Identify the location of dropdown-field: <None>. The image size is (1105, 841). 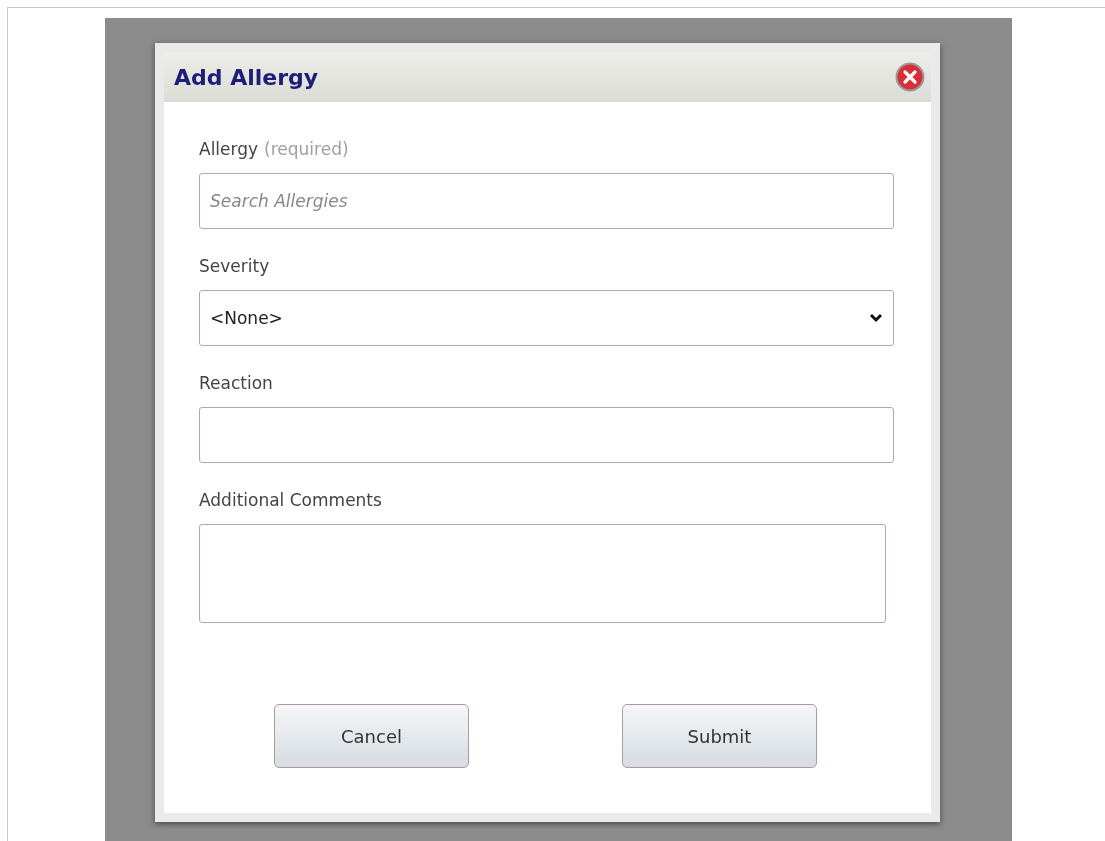
(546, 318).